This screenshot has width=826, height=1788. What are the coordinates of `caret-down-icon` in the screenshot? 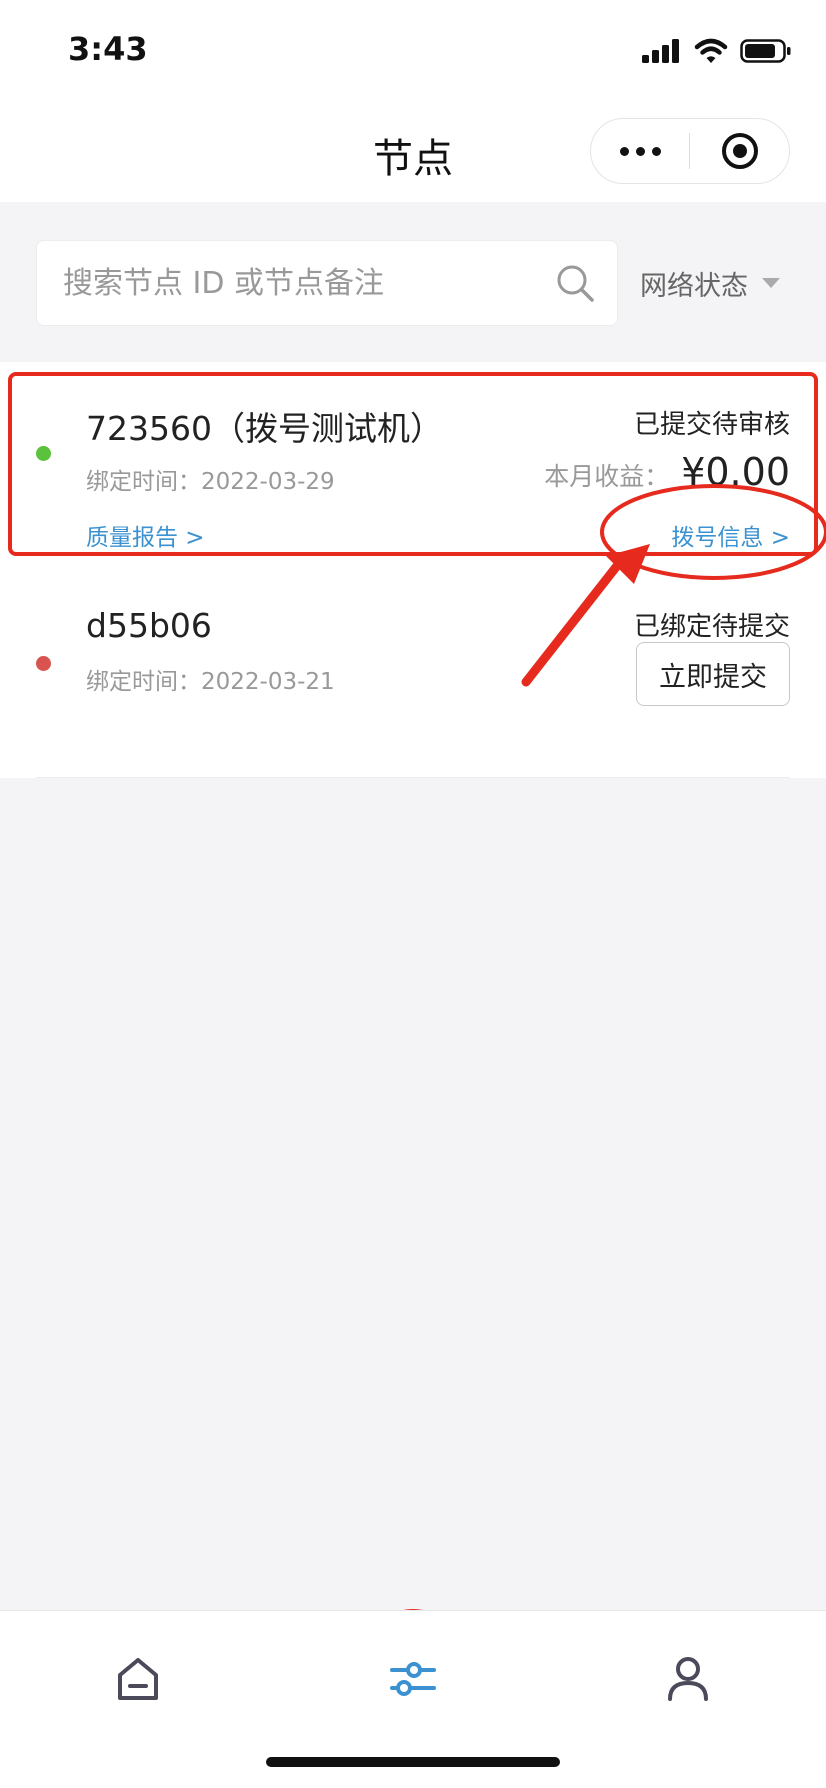 It's located at (771, 282).